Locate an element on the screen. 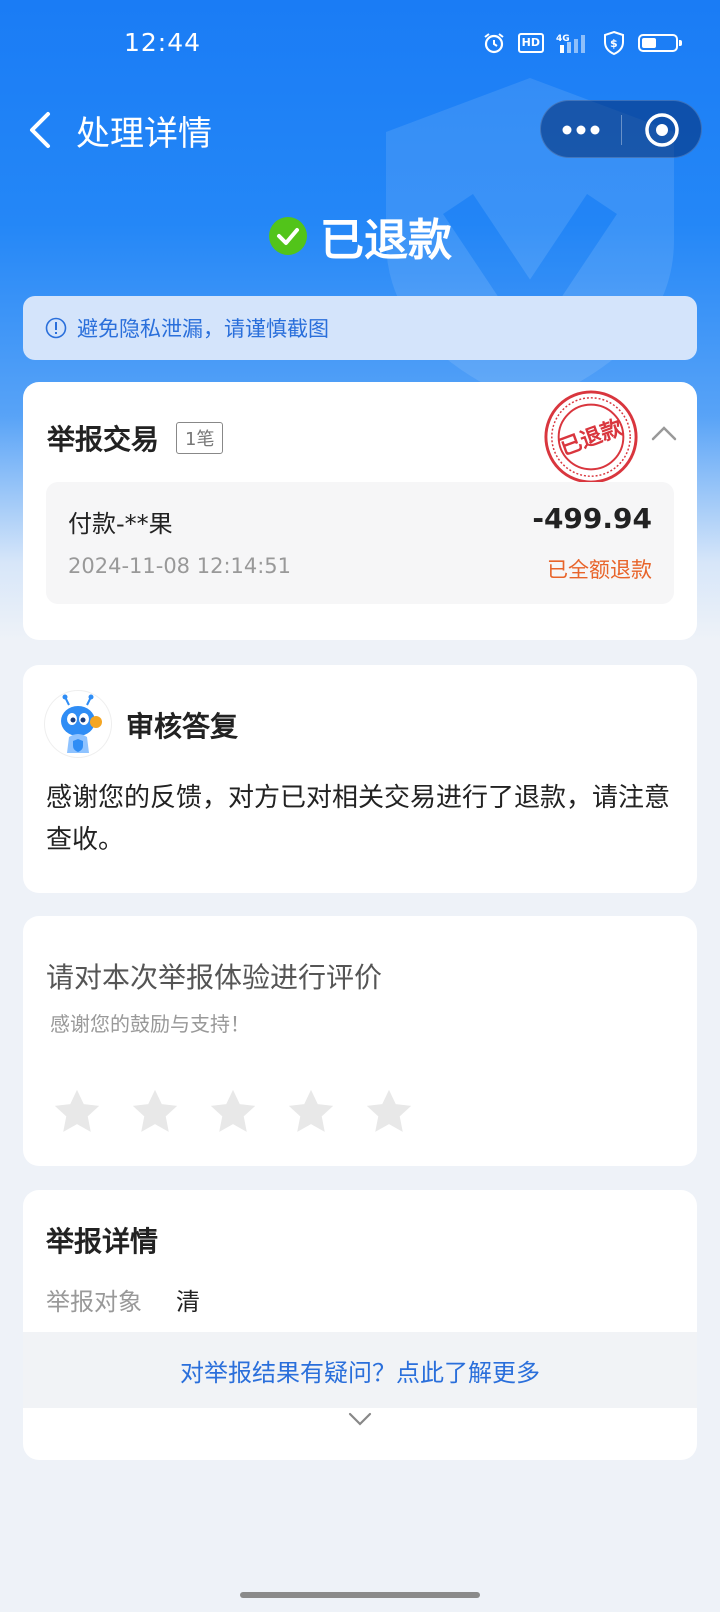  star-rating is located at coordinates (233, 1112).